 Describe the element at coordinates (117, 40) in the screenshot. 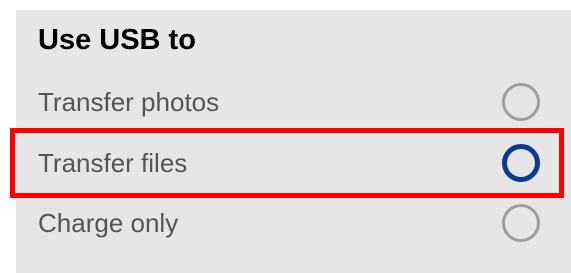

I see `dialog-title: Use USB to` at that location.